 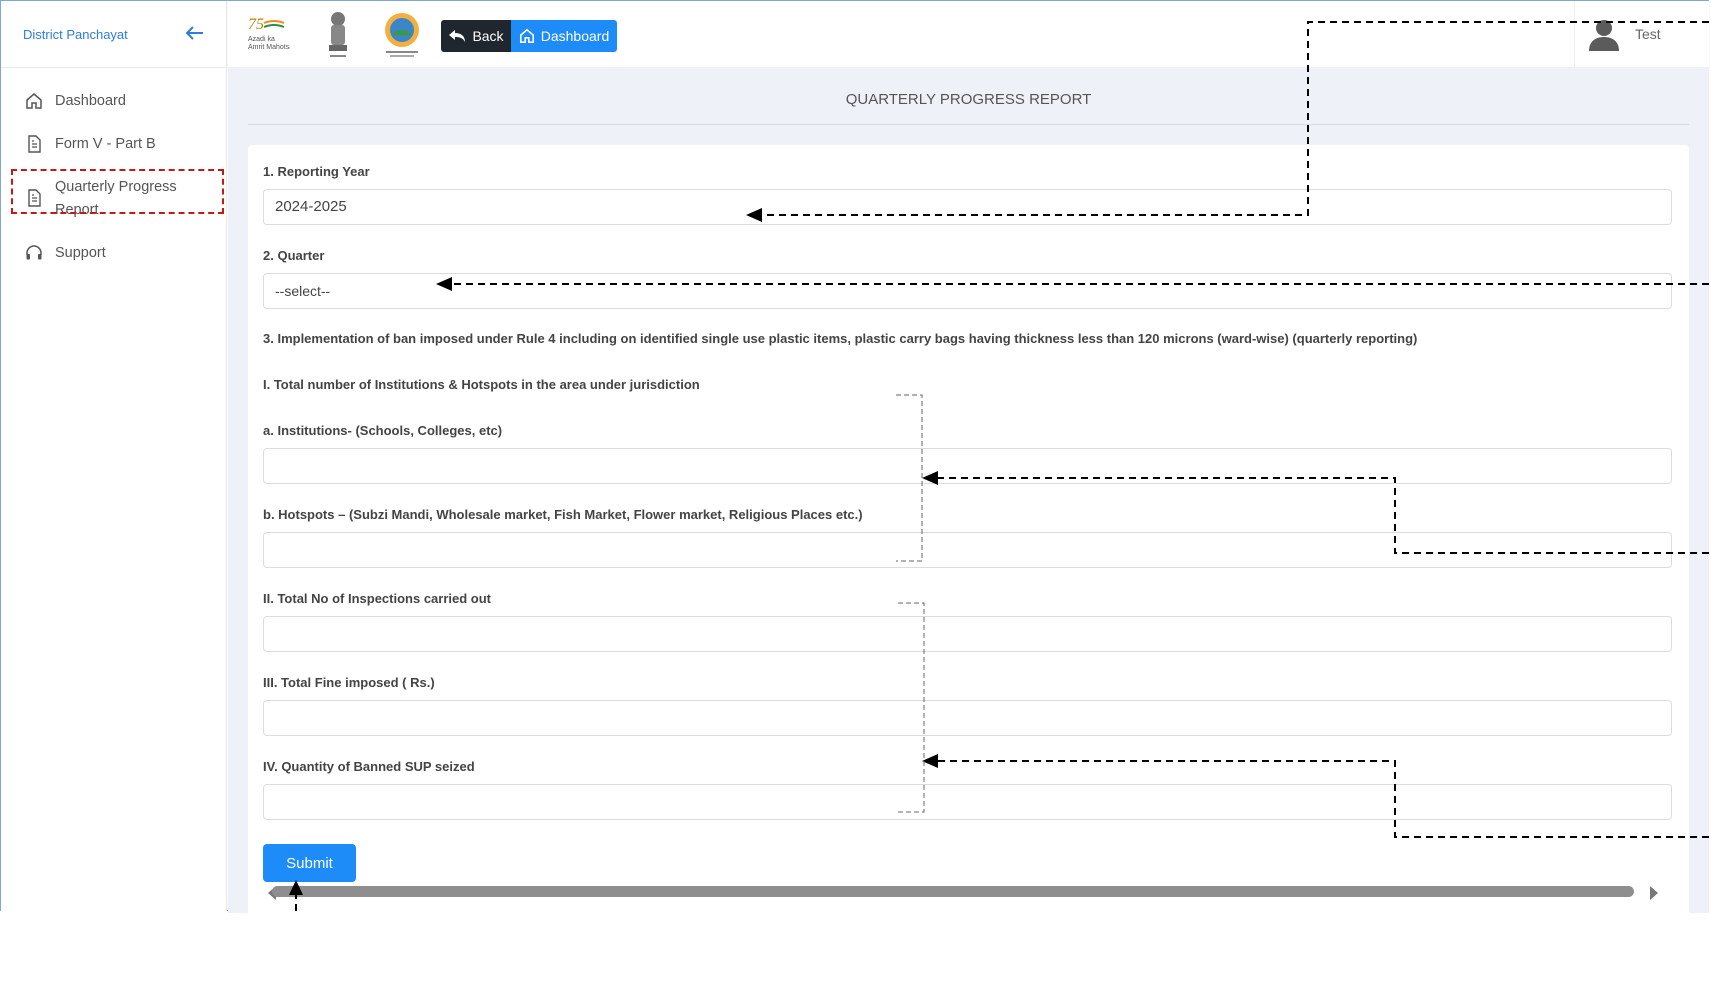 What do you see at coordinates (967, 802) in the screenshot?
I see `sup-seized-input` at bounding box center [967, 802].